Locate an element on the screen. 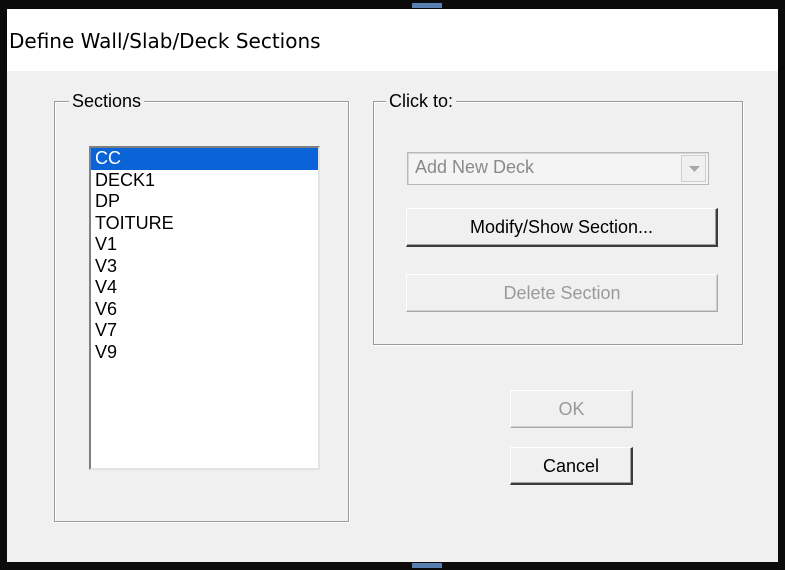 Image resolution: width=785 pixels, height=570 pixels. screen-frame-top is located at coordinates (392, 4).